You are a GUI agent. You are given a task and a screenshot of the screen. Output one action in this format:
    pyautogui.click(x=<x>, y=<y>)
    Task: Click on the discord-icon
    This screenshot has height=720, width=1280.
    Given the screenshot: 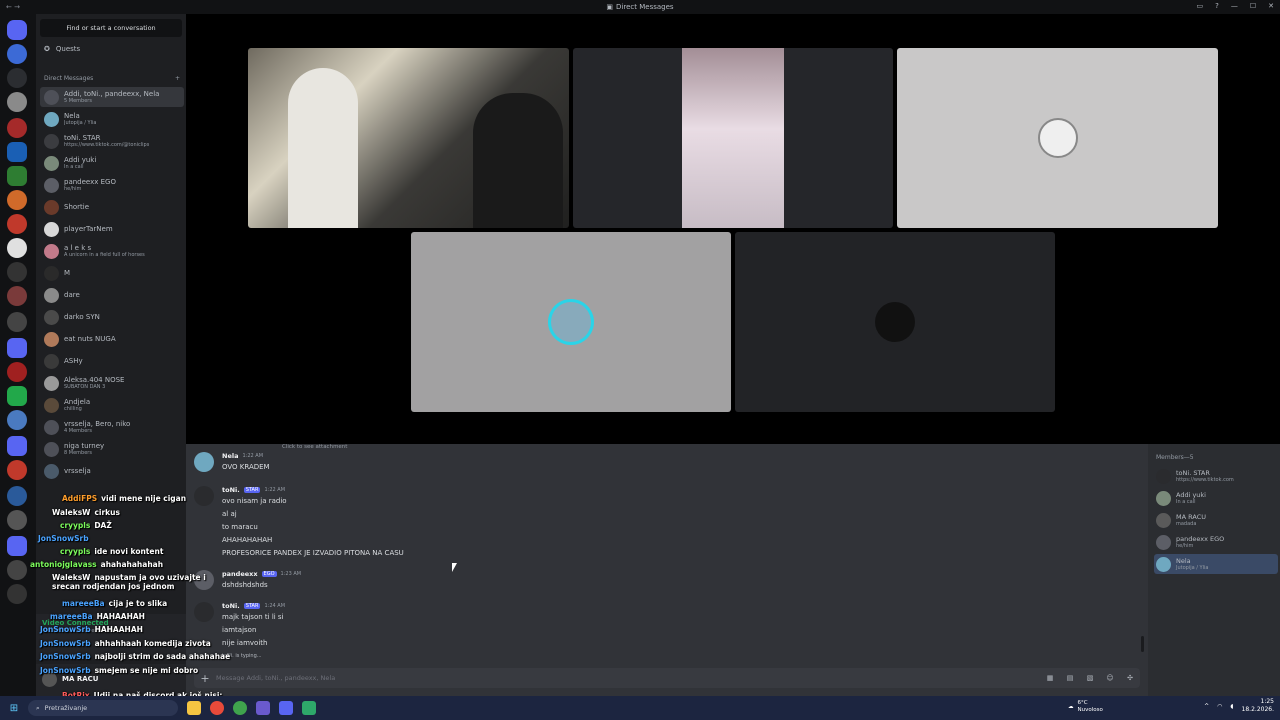 What is the action you would take?
    pyautogui.click(x=286, y=708)
    